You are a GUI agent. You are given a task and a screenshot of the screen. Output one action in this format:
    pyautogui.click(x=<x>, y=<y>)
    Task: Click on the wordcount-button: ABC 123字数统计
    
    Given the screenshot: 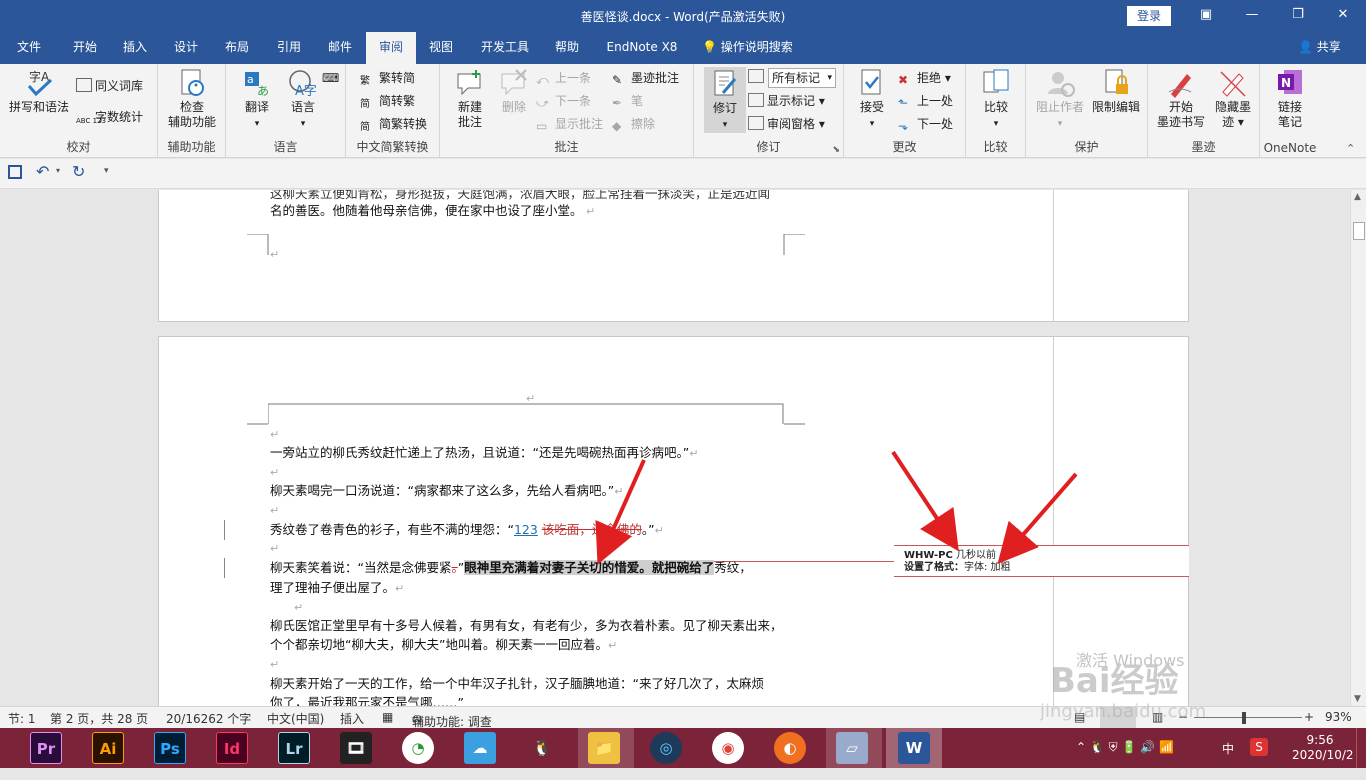 What is the action you would take?
    pyautogui.click(x=109, y=117)
    